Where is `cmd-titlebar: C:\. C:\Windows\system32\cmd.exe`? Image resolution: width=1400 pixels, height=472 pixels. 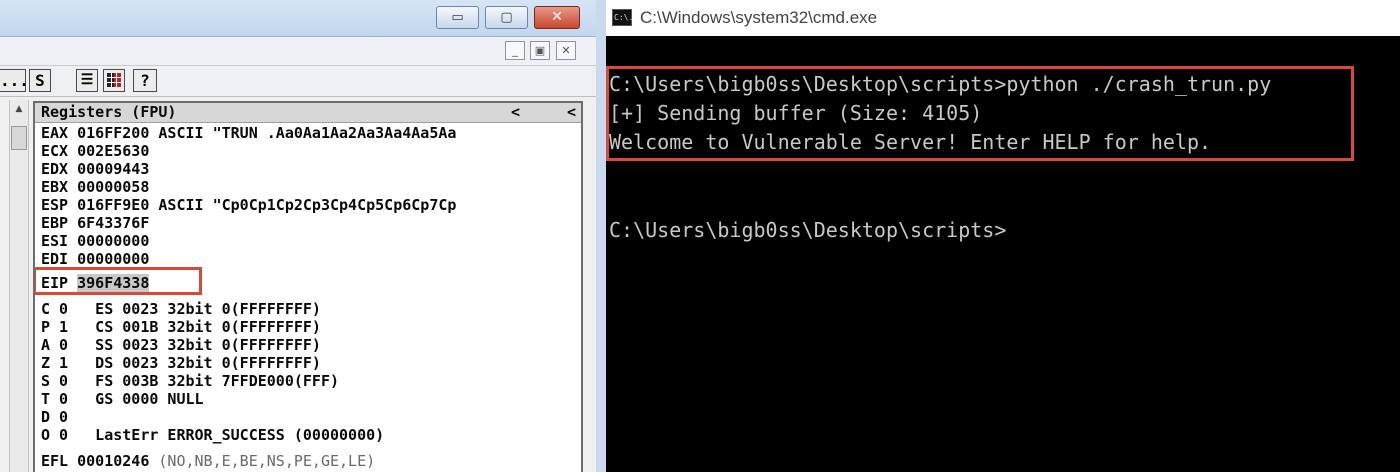 cmd-titlebar: C:\. C:\Windows\system32\cmd.exe is located at coordinates (998, 18).